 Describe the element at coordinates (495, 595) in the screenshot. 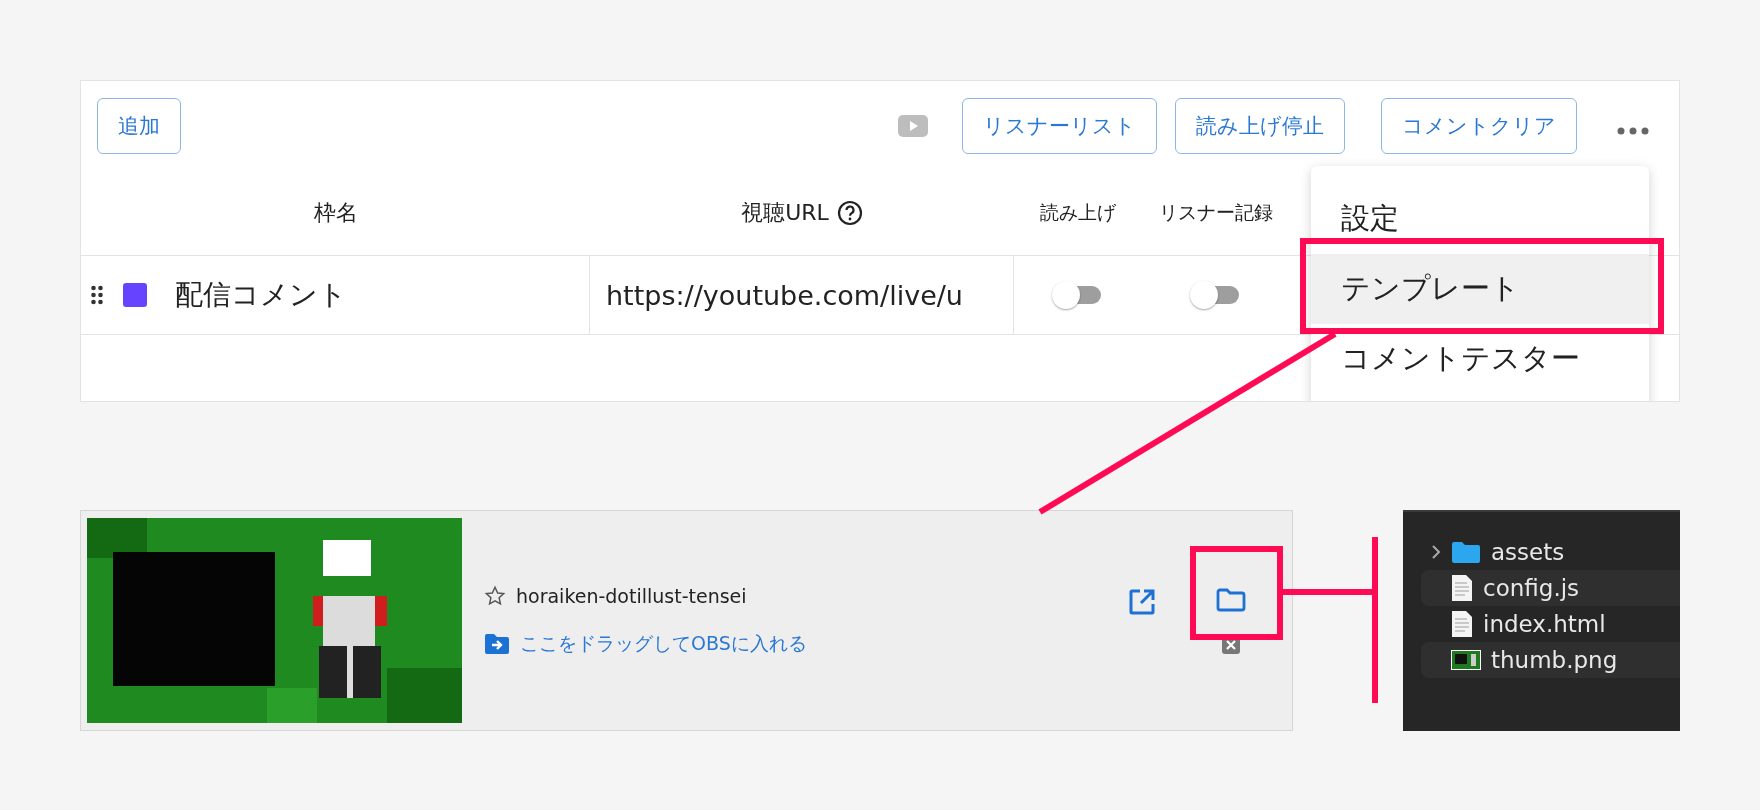

I see `star-icon` at that location.